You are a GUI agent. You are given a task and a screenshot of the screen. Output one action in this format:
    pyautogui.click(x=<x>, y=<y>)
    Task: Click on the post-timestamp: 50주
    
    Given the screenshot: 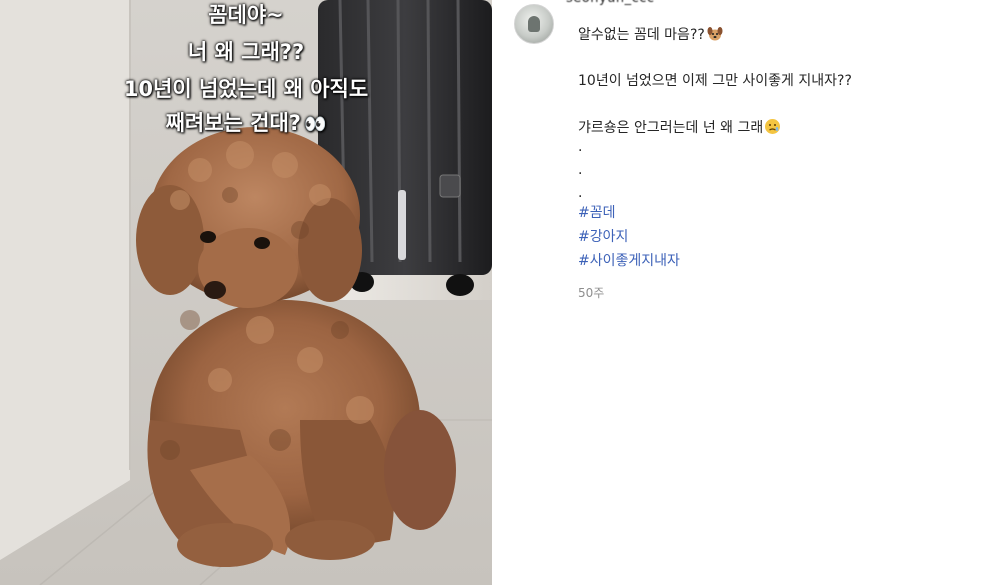 What is the action you would take?
    pyautogui.click(x=591, y=293)
    